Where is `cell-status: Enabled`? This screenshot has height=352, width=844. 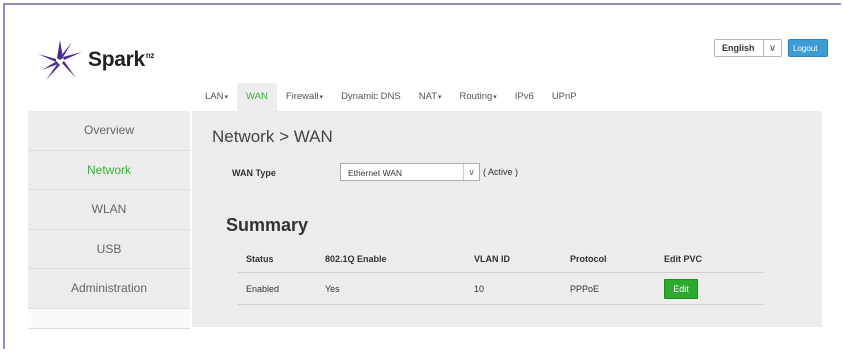 cell-status: Enabled is located at coordinates (263, 288).